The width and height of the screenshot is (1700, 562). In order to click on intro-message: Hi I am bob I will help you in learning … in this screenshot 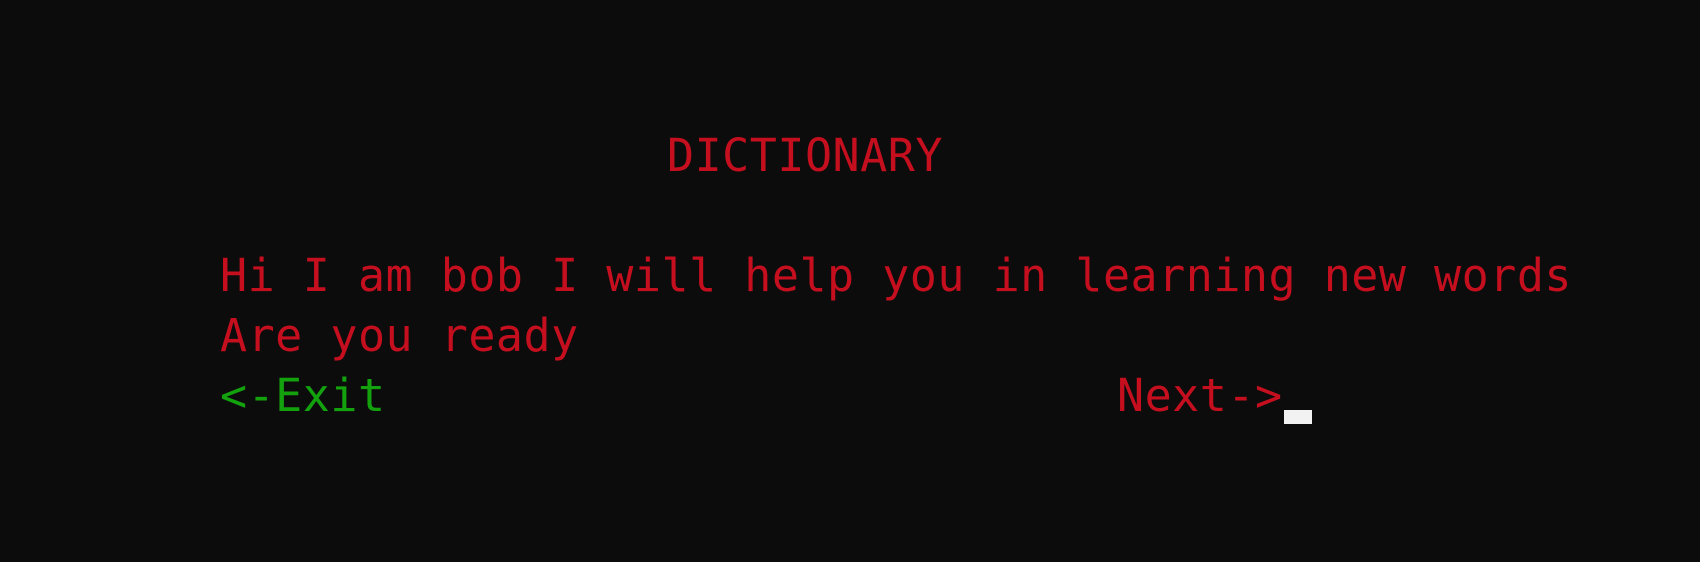, I will do `click(896, 275)`.